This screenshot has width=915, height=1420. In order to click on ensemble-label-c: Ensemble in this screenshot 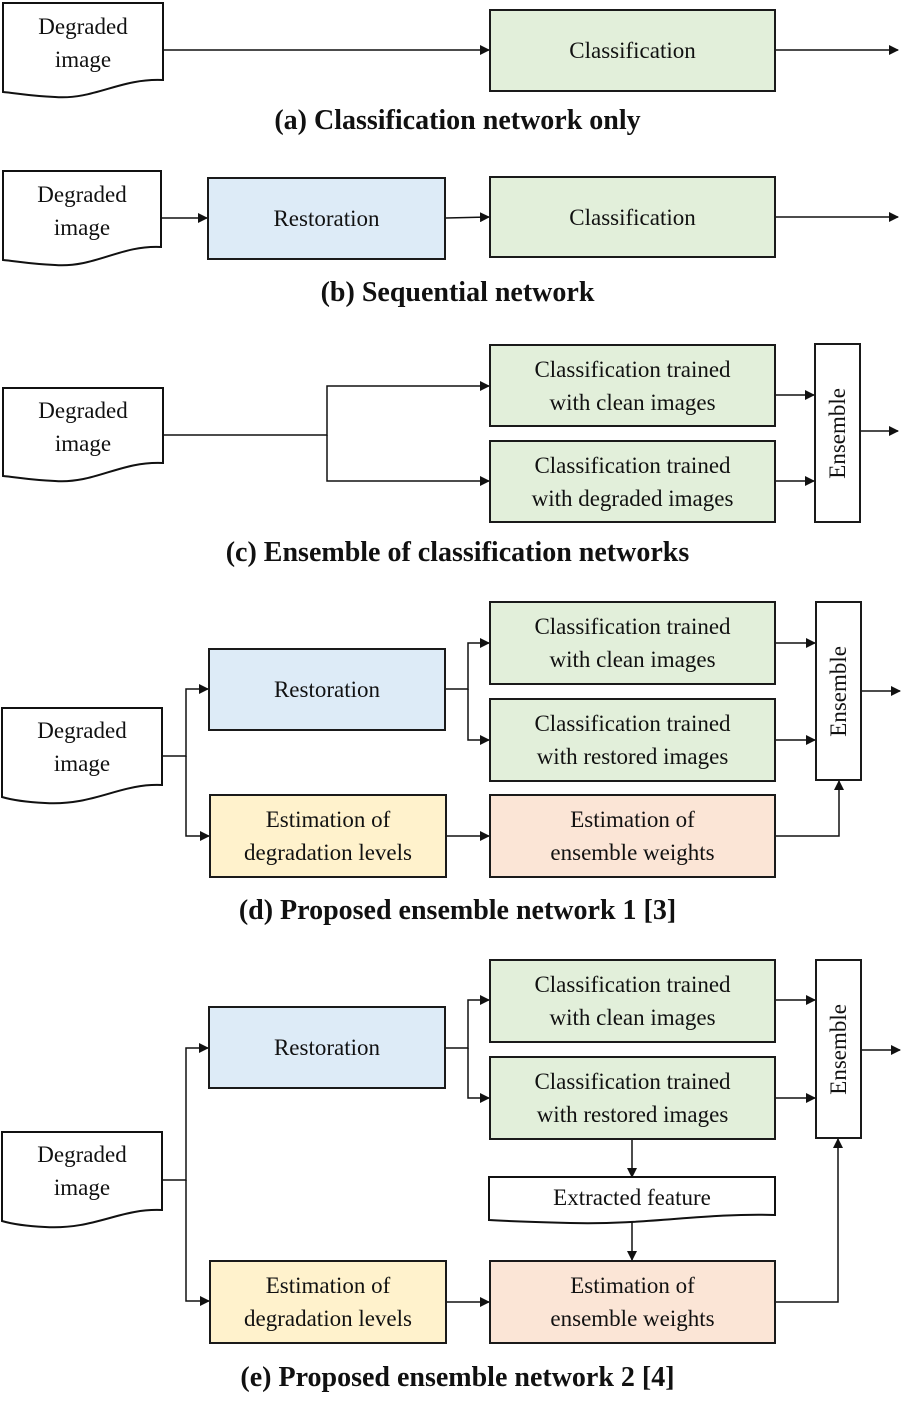, I will do `click(837, 433)`.